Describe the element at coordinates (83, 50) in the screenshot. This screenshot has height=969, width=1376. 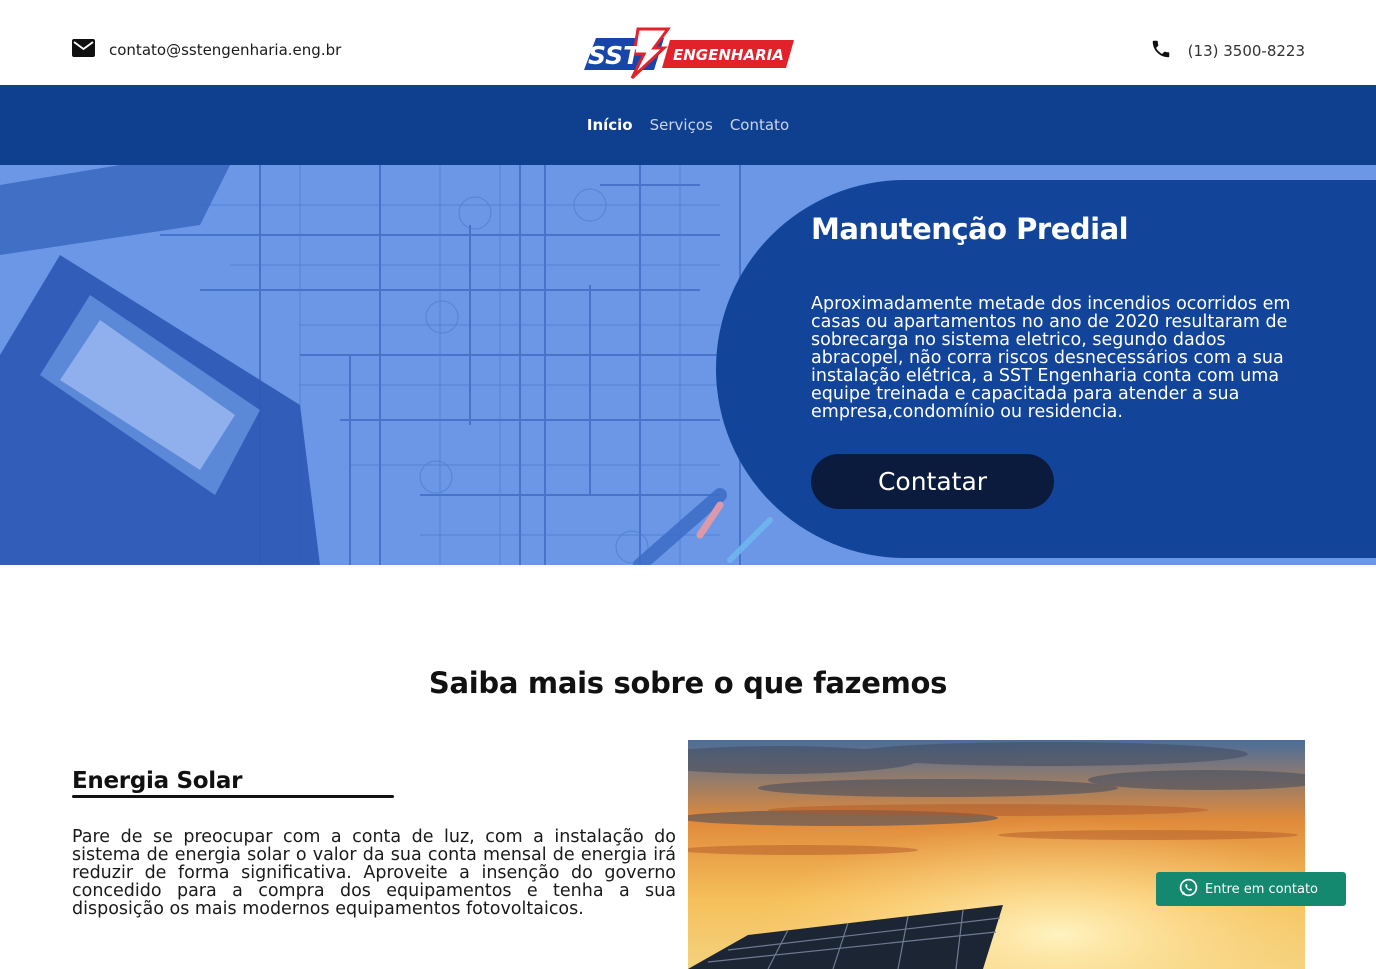
I see `envelope-icon` at that location.